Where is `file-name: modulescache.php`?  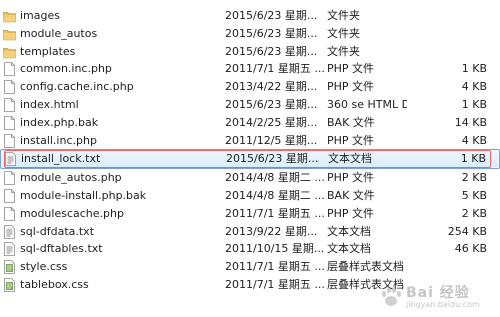 file-name: modulescache.php is located at coordinates (72, 213).